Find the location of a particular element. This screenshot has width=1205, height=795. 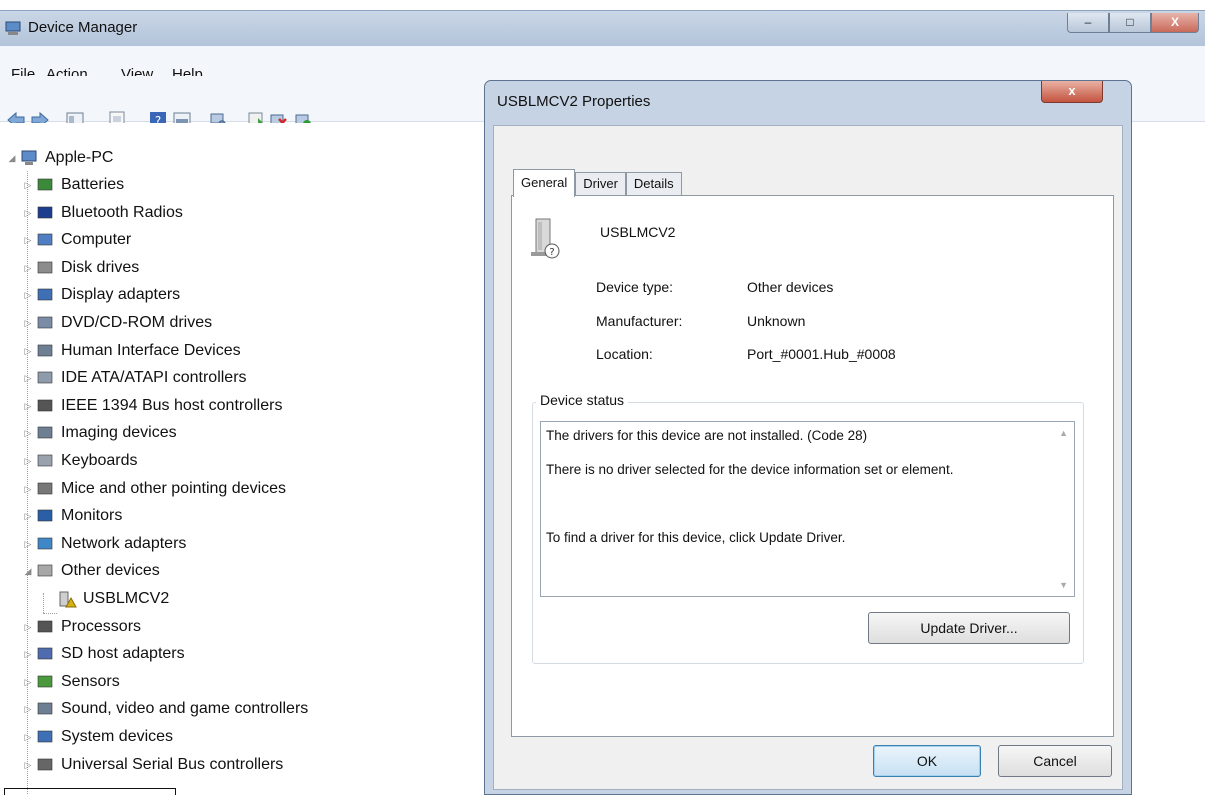

dialog-tabs: General Driver Details is located at coordinates (597, 183).